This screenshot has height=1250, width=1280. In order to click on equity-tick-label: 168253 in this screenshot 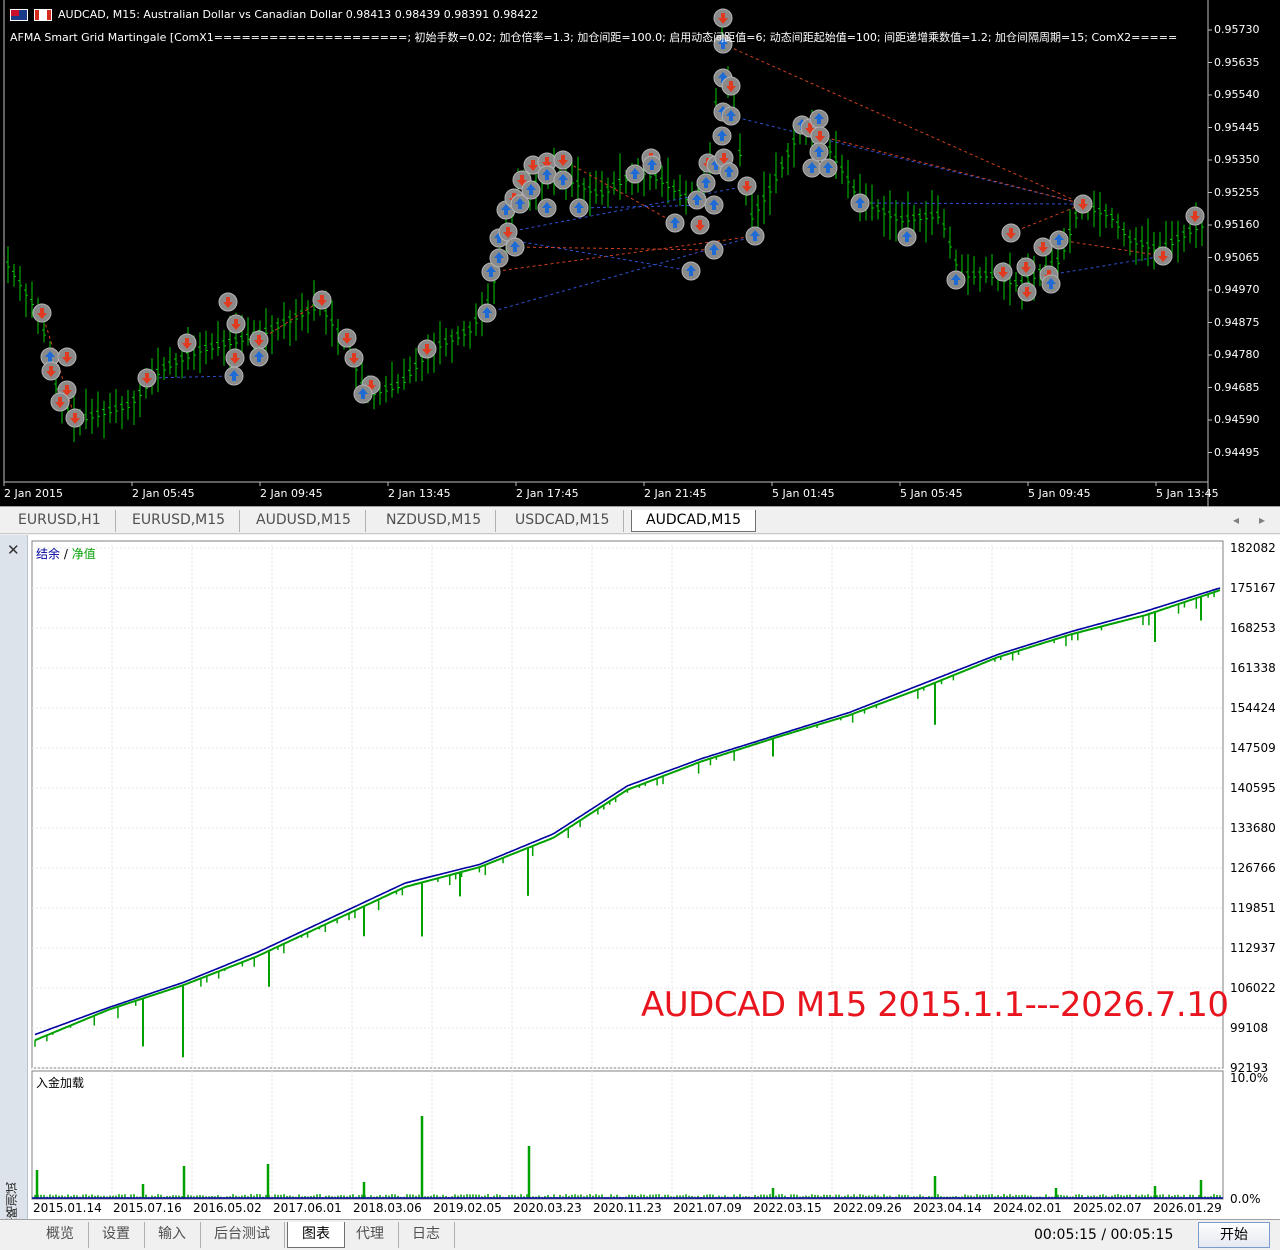, I will do `click(1253, 628)`.